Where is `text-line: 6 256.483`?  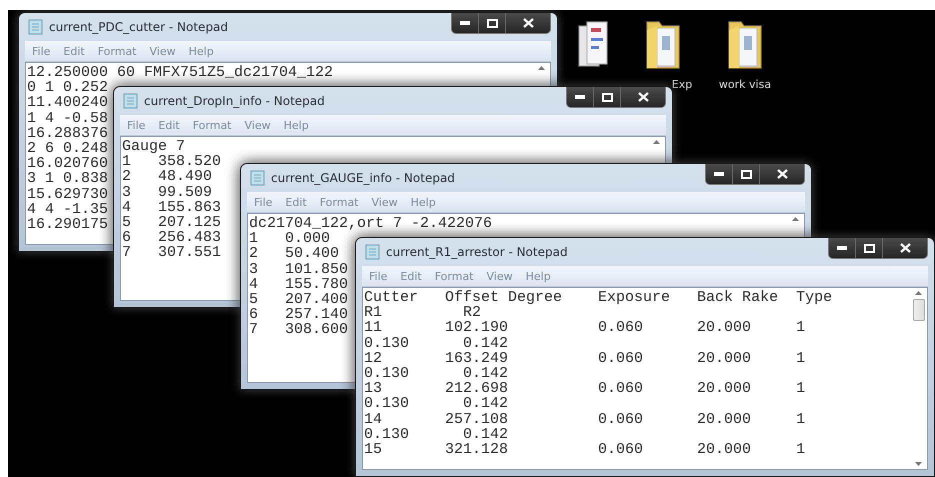 text-line: 6 256.483 is located at coordinates (172, 238).